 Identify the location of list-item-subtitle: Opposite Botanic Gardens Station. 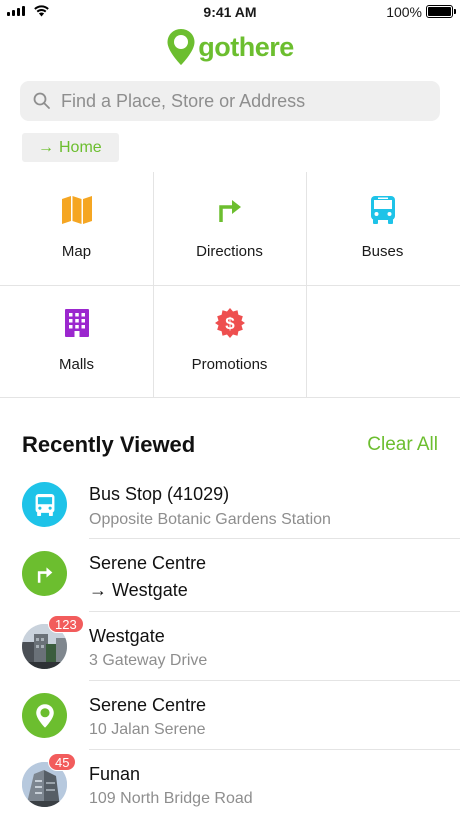
(210, 519).